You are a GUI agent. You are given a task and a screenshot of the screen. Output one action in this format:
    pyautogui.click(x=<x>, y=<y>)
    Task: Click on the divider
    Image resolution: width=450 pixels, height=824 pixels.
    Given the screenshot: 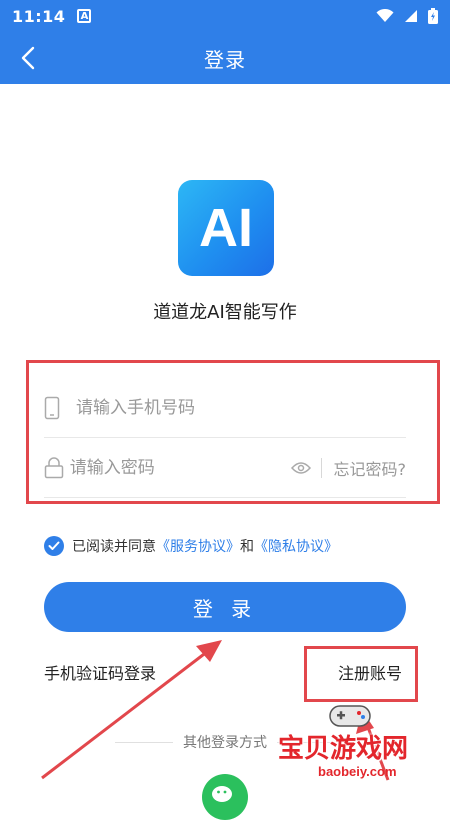 What is the action you would take?
    pyautogui.click(x=321, y=467)
    